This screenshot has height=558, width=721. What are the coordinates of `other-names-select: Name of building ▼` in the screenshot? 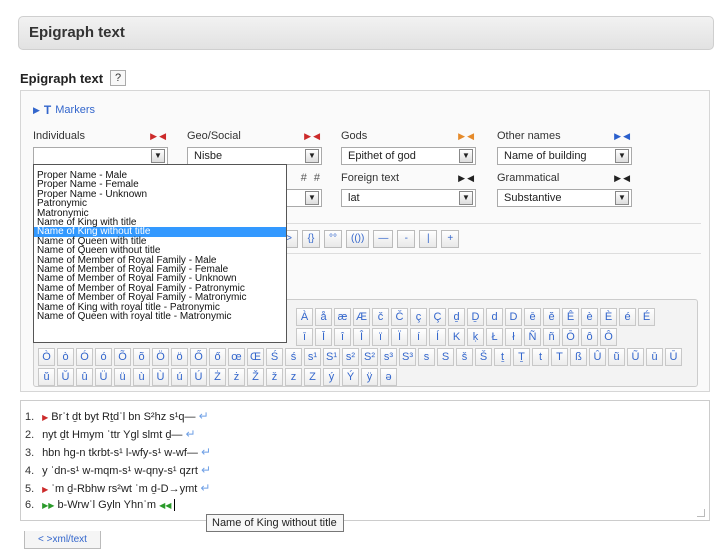 It's located at (564, 156).